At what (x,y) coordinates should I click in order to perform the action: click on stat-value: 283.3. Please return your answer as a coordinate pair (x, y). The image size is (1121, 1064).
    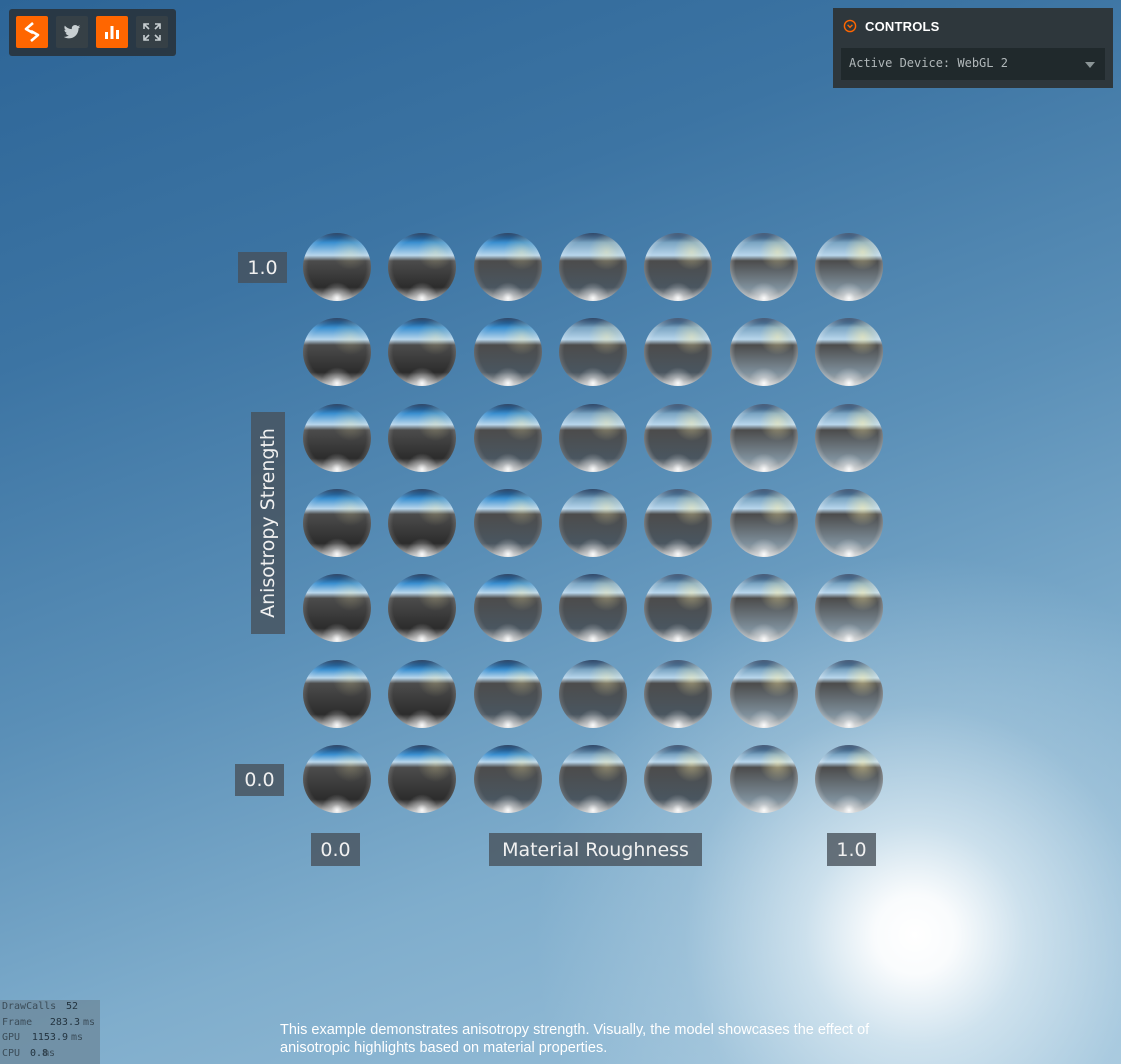
    Looking at the image, I should click on (64, 1022).